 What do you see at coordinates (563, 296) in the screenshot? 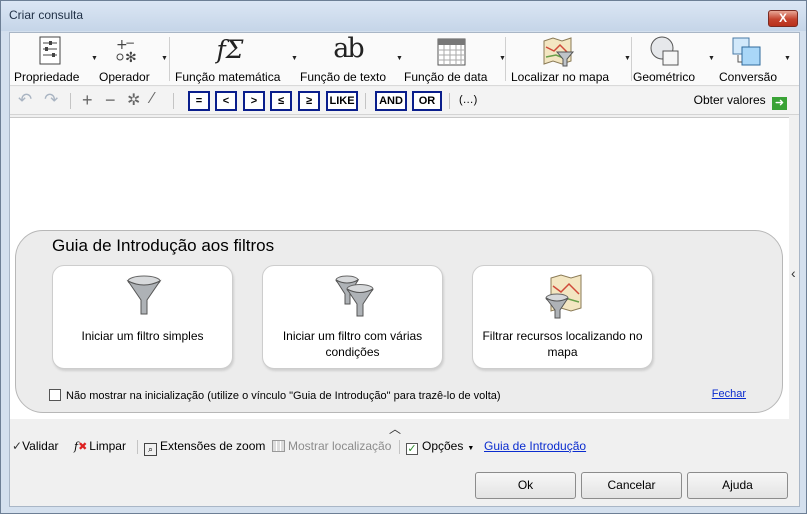
I see `map-funnel-icon` at bounding box center [563, 296].